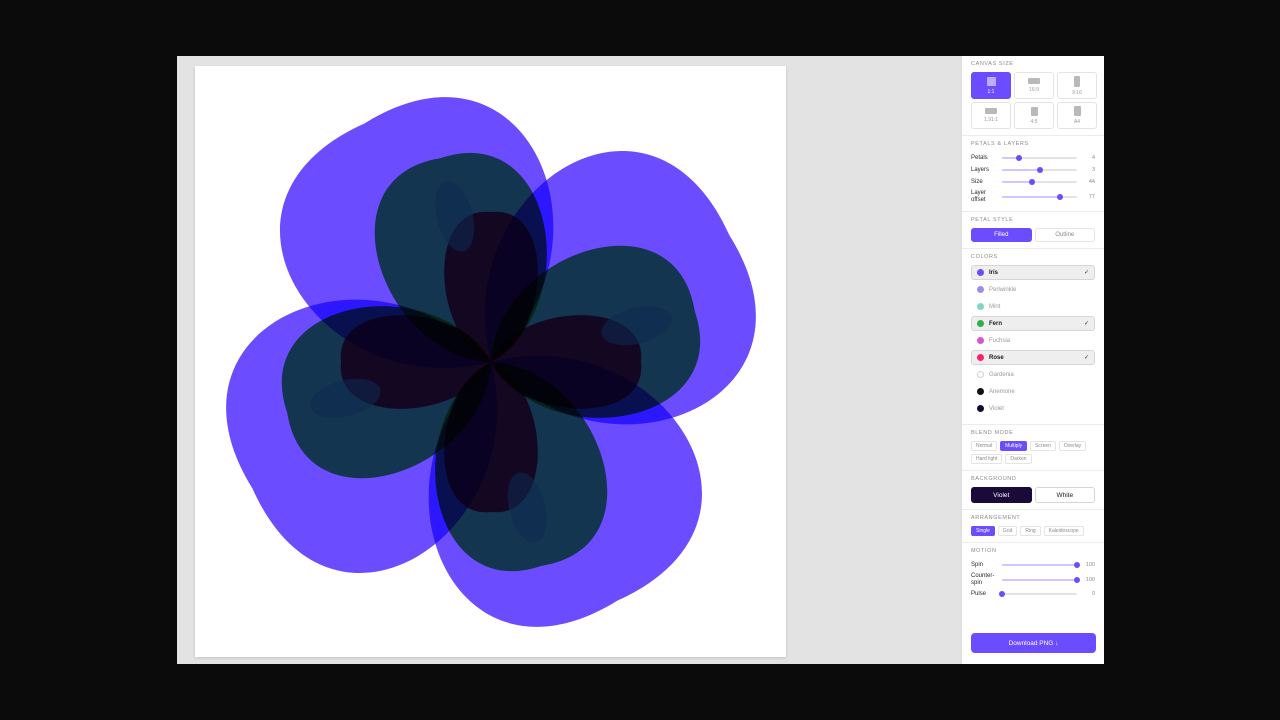  I want to click on blend-mode-hard-light: Hard light, so click(987, 459).